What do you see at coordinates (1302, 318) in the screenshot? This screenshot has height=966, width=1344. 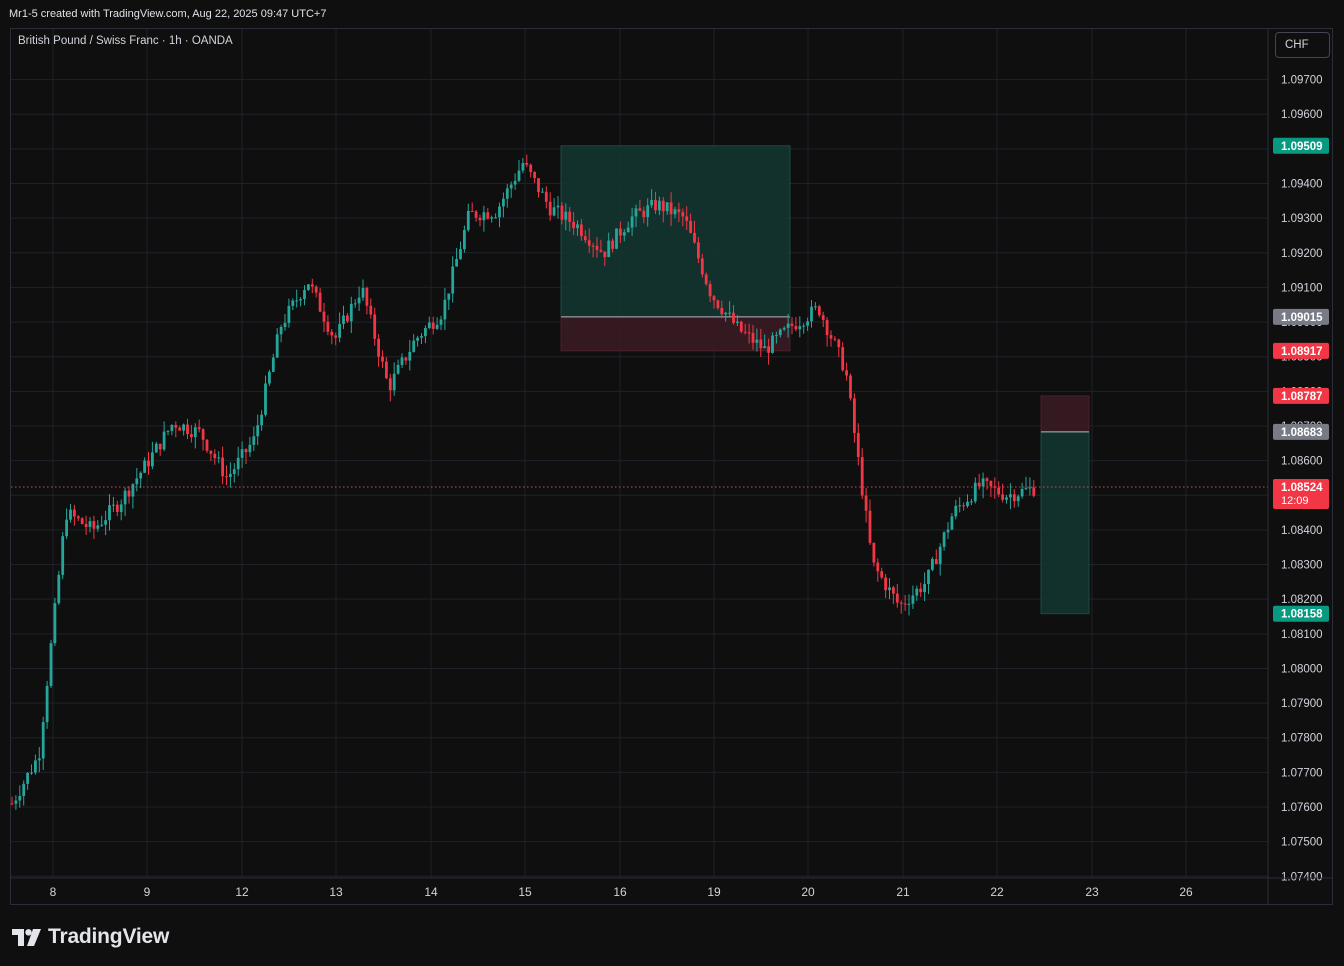 I see `price-label-text: 1.09015` at bounding box center [1302, 318].